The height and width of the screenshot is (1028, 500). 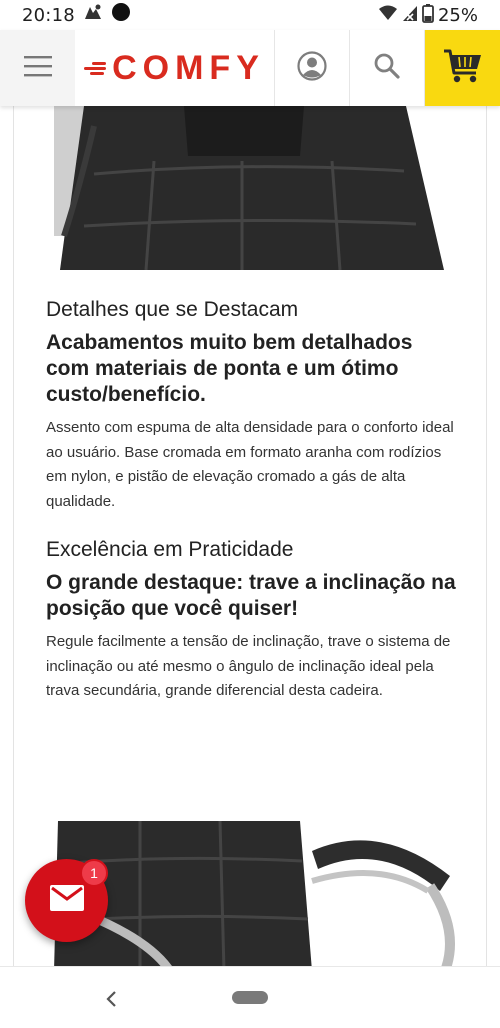 I want to click on logo: COMFY, so click(x=174, y=68).